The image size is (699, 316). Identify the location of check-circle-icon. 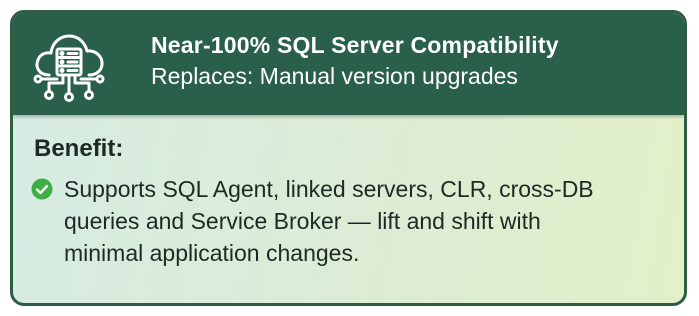
(42, 189).